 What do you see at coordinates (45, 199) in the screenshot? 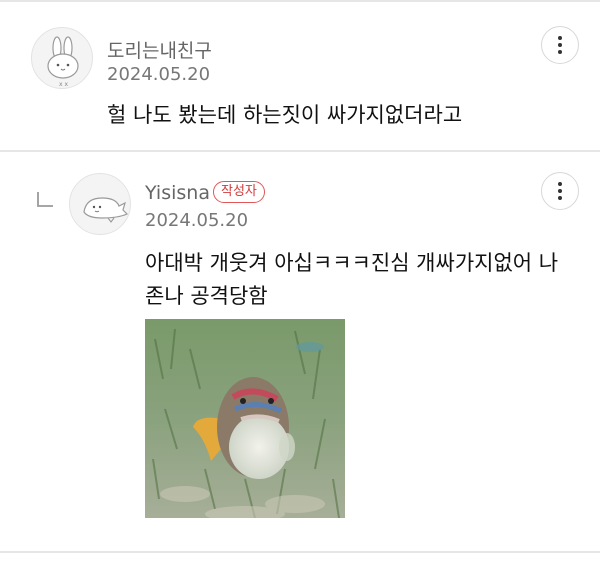
I see `reply-corner-icon` at bounding box center [45, 199].